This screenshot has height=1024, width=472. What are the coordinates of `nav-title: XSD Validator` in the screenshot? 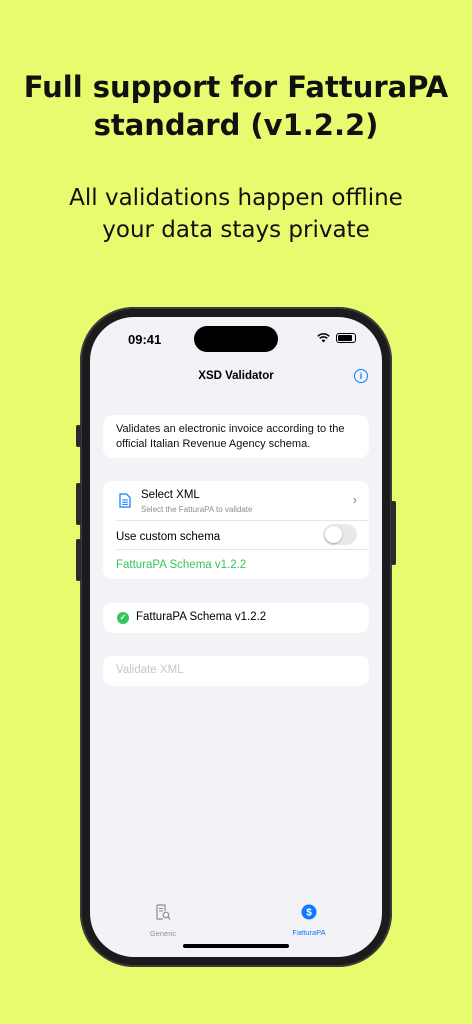 It's located at (236, 376).